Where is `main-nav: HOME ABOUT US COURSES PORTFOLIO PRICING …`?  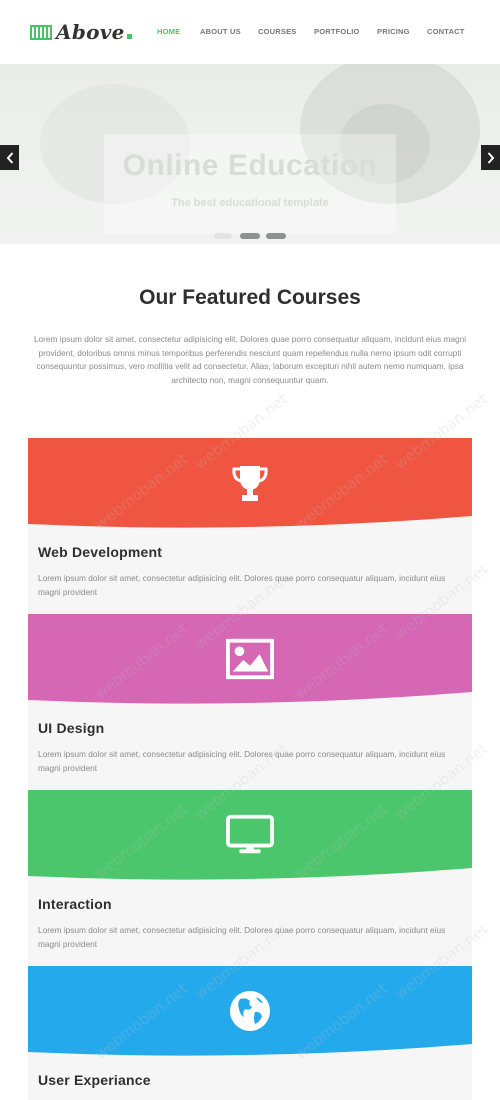 main-nav: HOME ABOUT US COURSES PORTFOLIO PRICING … is located at coordinates (250, 33).